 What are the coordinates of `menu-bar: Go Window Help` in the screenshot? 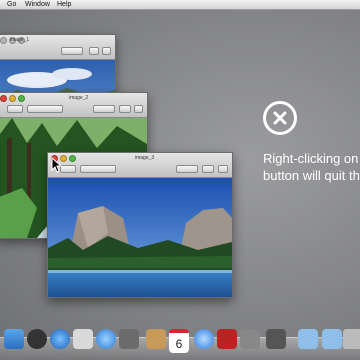 It's located at (180, 5).